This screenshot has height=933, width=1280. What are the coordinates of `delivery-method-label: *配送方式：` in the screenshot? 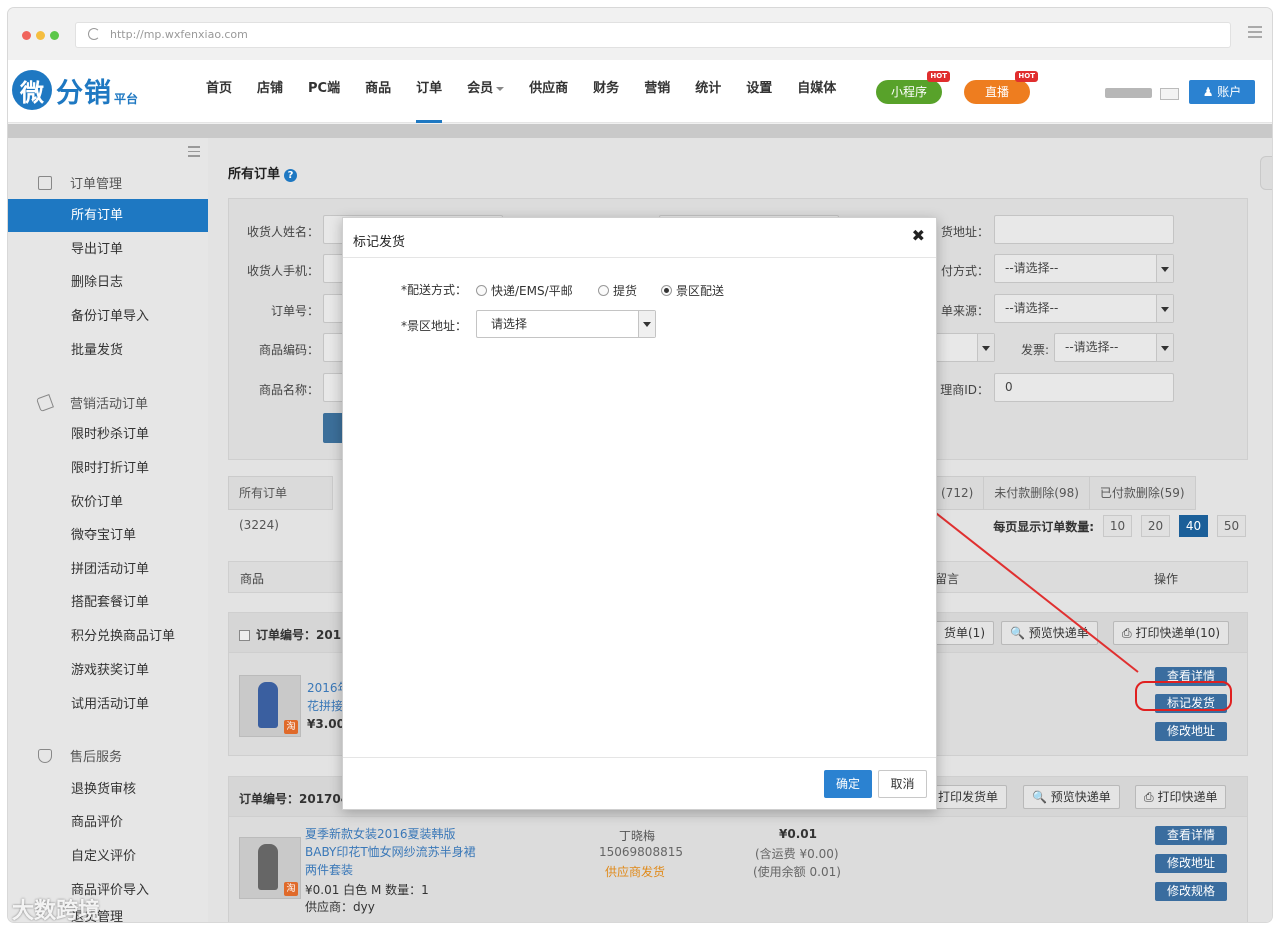 It's located at (434, 289).